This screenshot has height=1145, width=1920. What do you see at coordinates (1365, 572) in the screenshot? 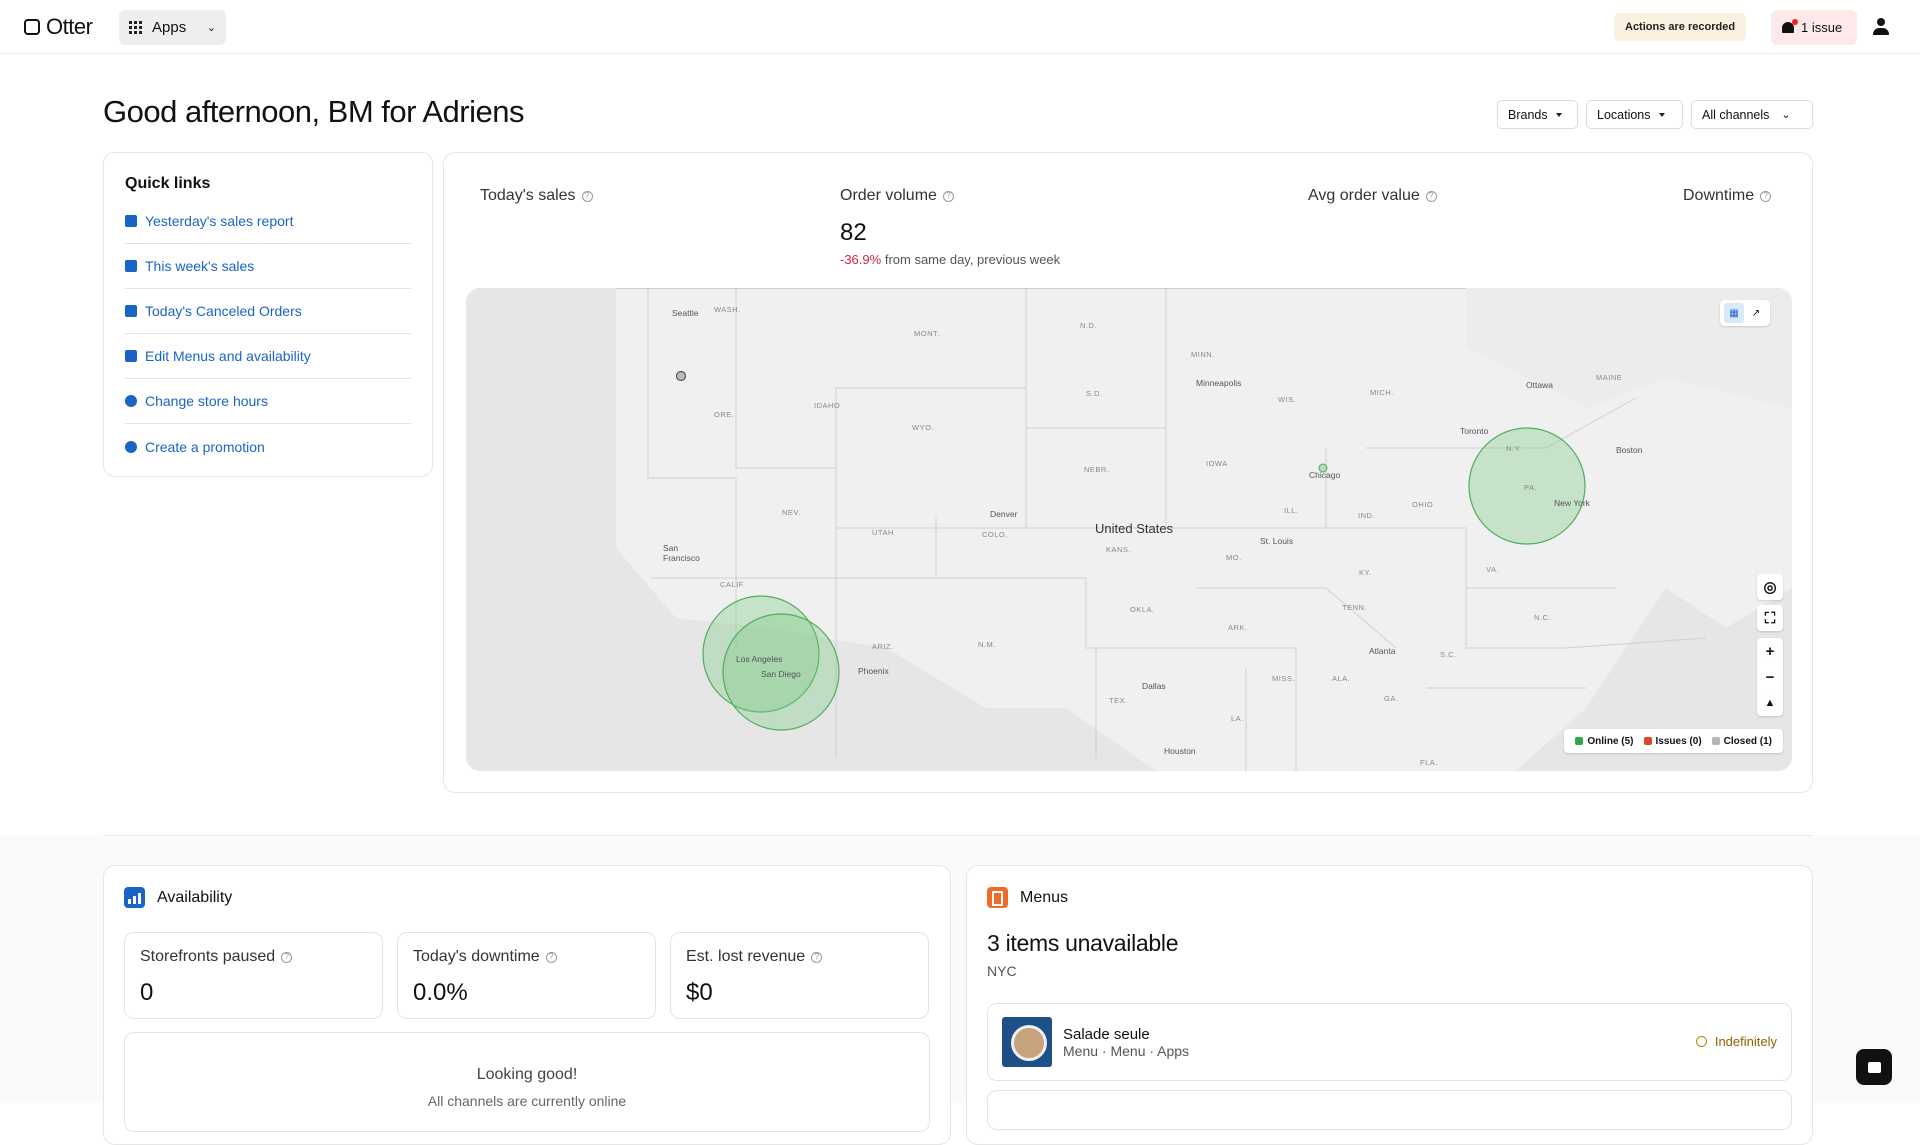
I see `state-label: KY.` at bounding box center [1365, 572].